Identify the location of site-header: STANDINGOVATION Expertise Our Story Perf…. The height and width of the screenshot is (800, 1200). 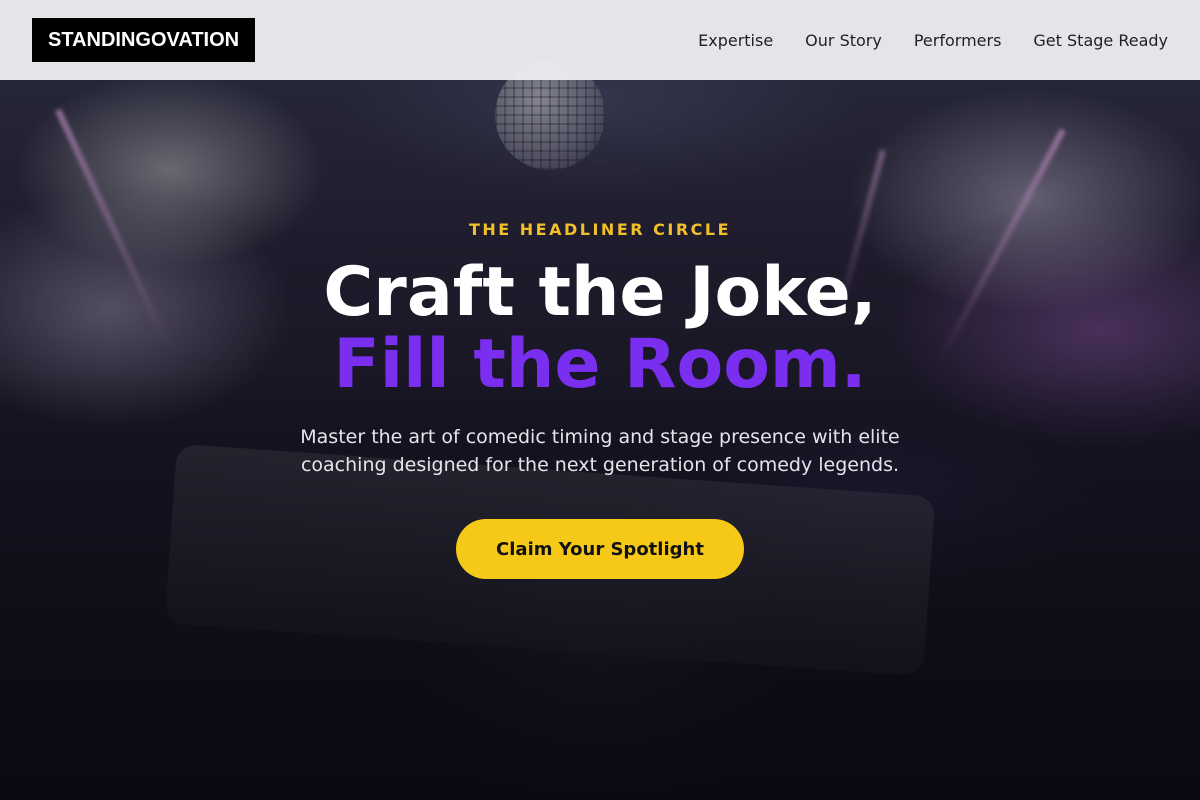
(600, 40).